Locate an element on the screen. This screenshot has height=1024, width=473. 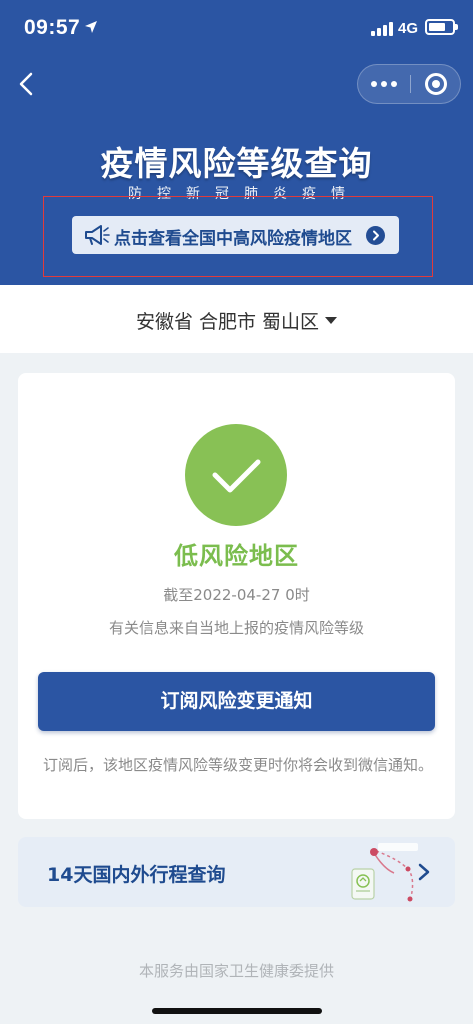
cellular-signal-icon is located at coordinates (382, 29).